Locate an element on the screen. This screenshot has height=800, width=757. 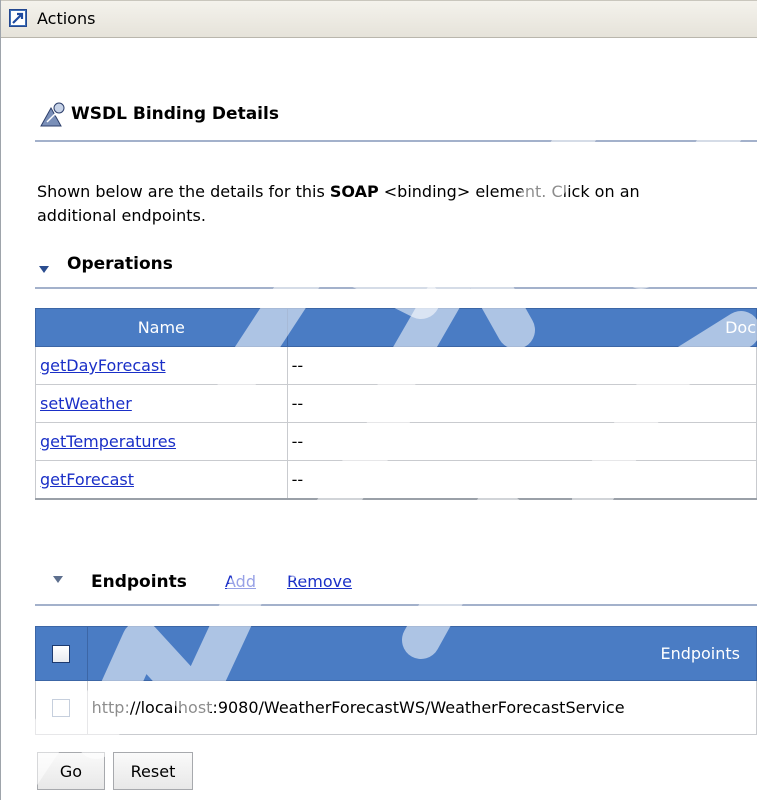
go-button: Go is located at coordinates (71, 771).